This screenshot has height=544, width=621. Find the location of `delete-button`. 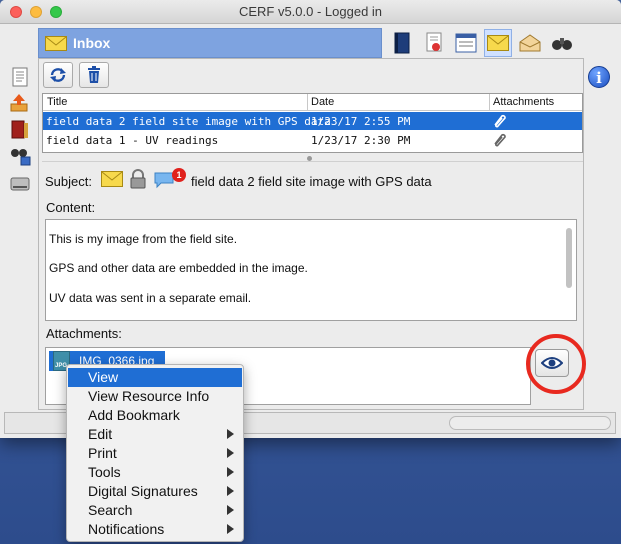

delete-button is located at coordinates (94, 75).